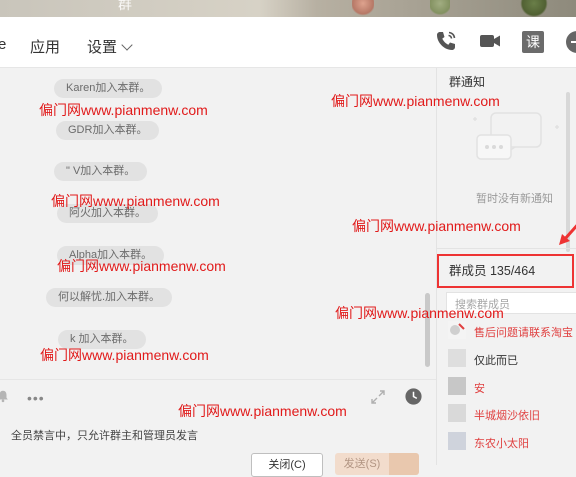 The height and width of the screenshot is (477, 576). What do you see at coordinates (36, 398) in the screenshot?
I see `more-icon: •••` at bounding box center [36, 398].